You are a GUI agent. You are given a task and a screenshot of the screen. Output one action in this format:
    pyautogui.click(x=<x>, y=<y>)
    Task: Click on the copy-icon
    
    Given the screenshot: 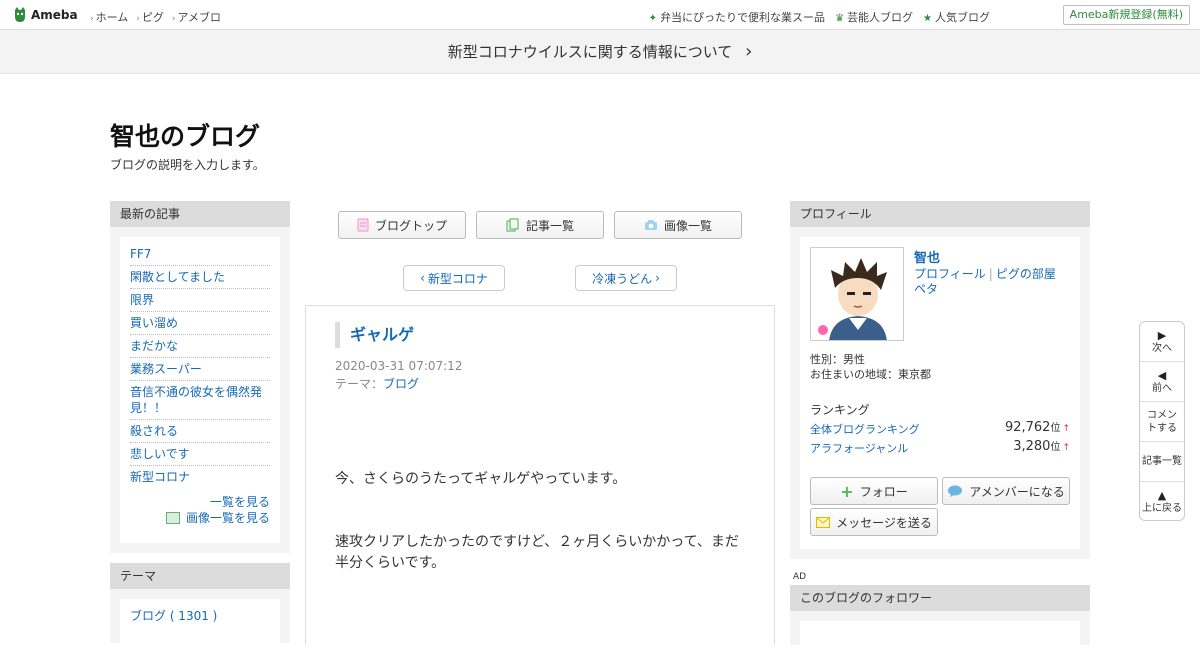 What is the action you would take?
    pyautogui.click(x=512, y=225)
    